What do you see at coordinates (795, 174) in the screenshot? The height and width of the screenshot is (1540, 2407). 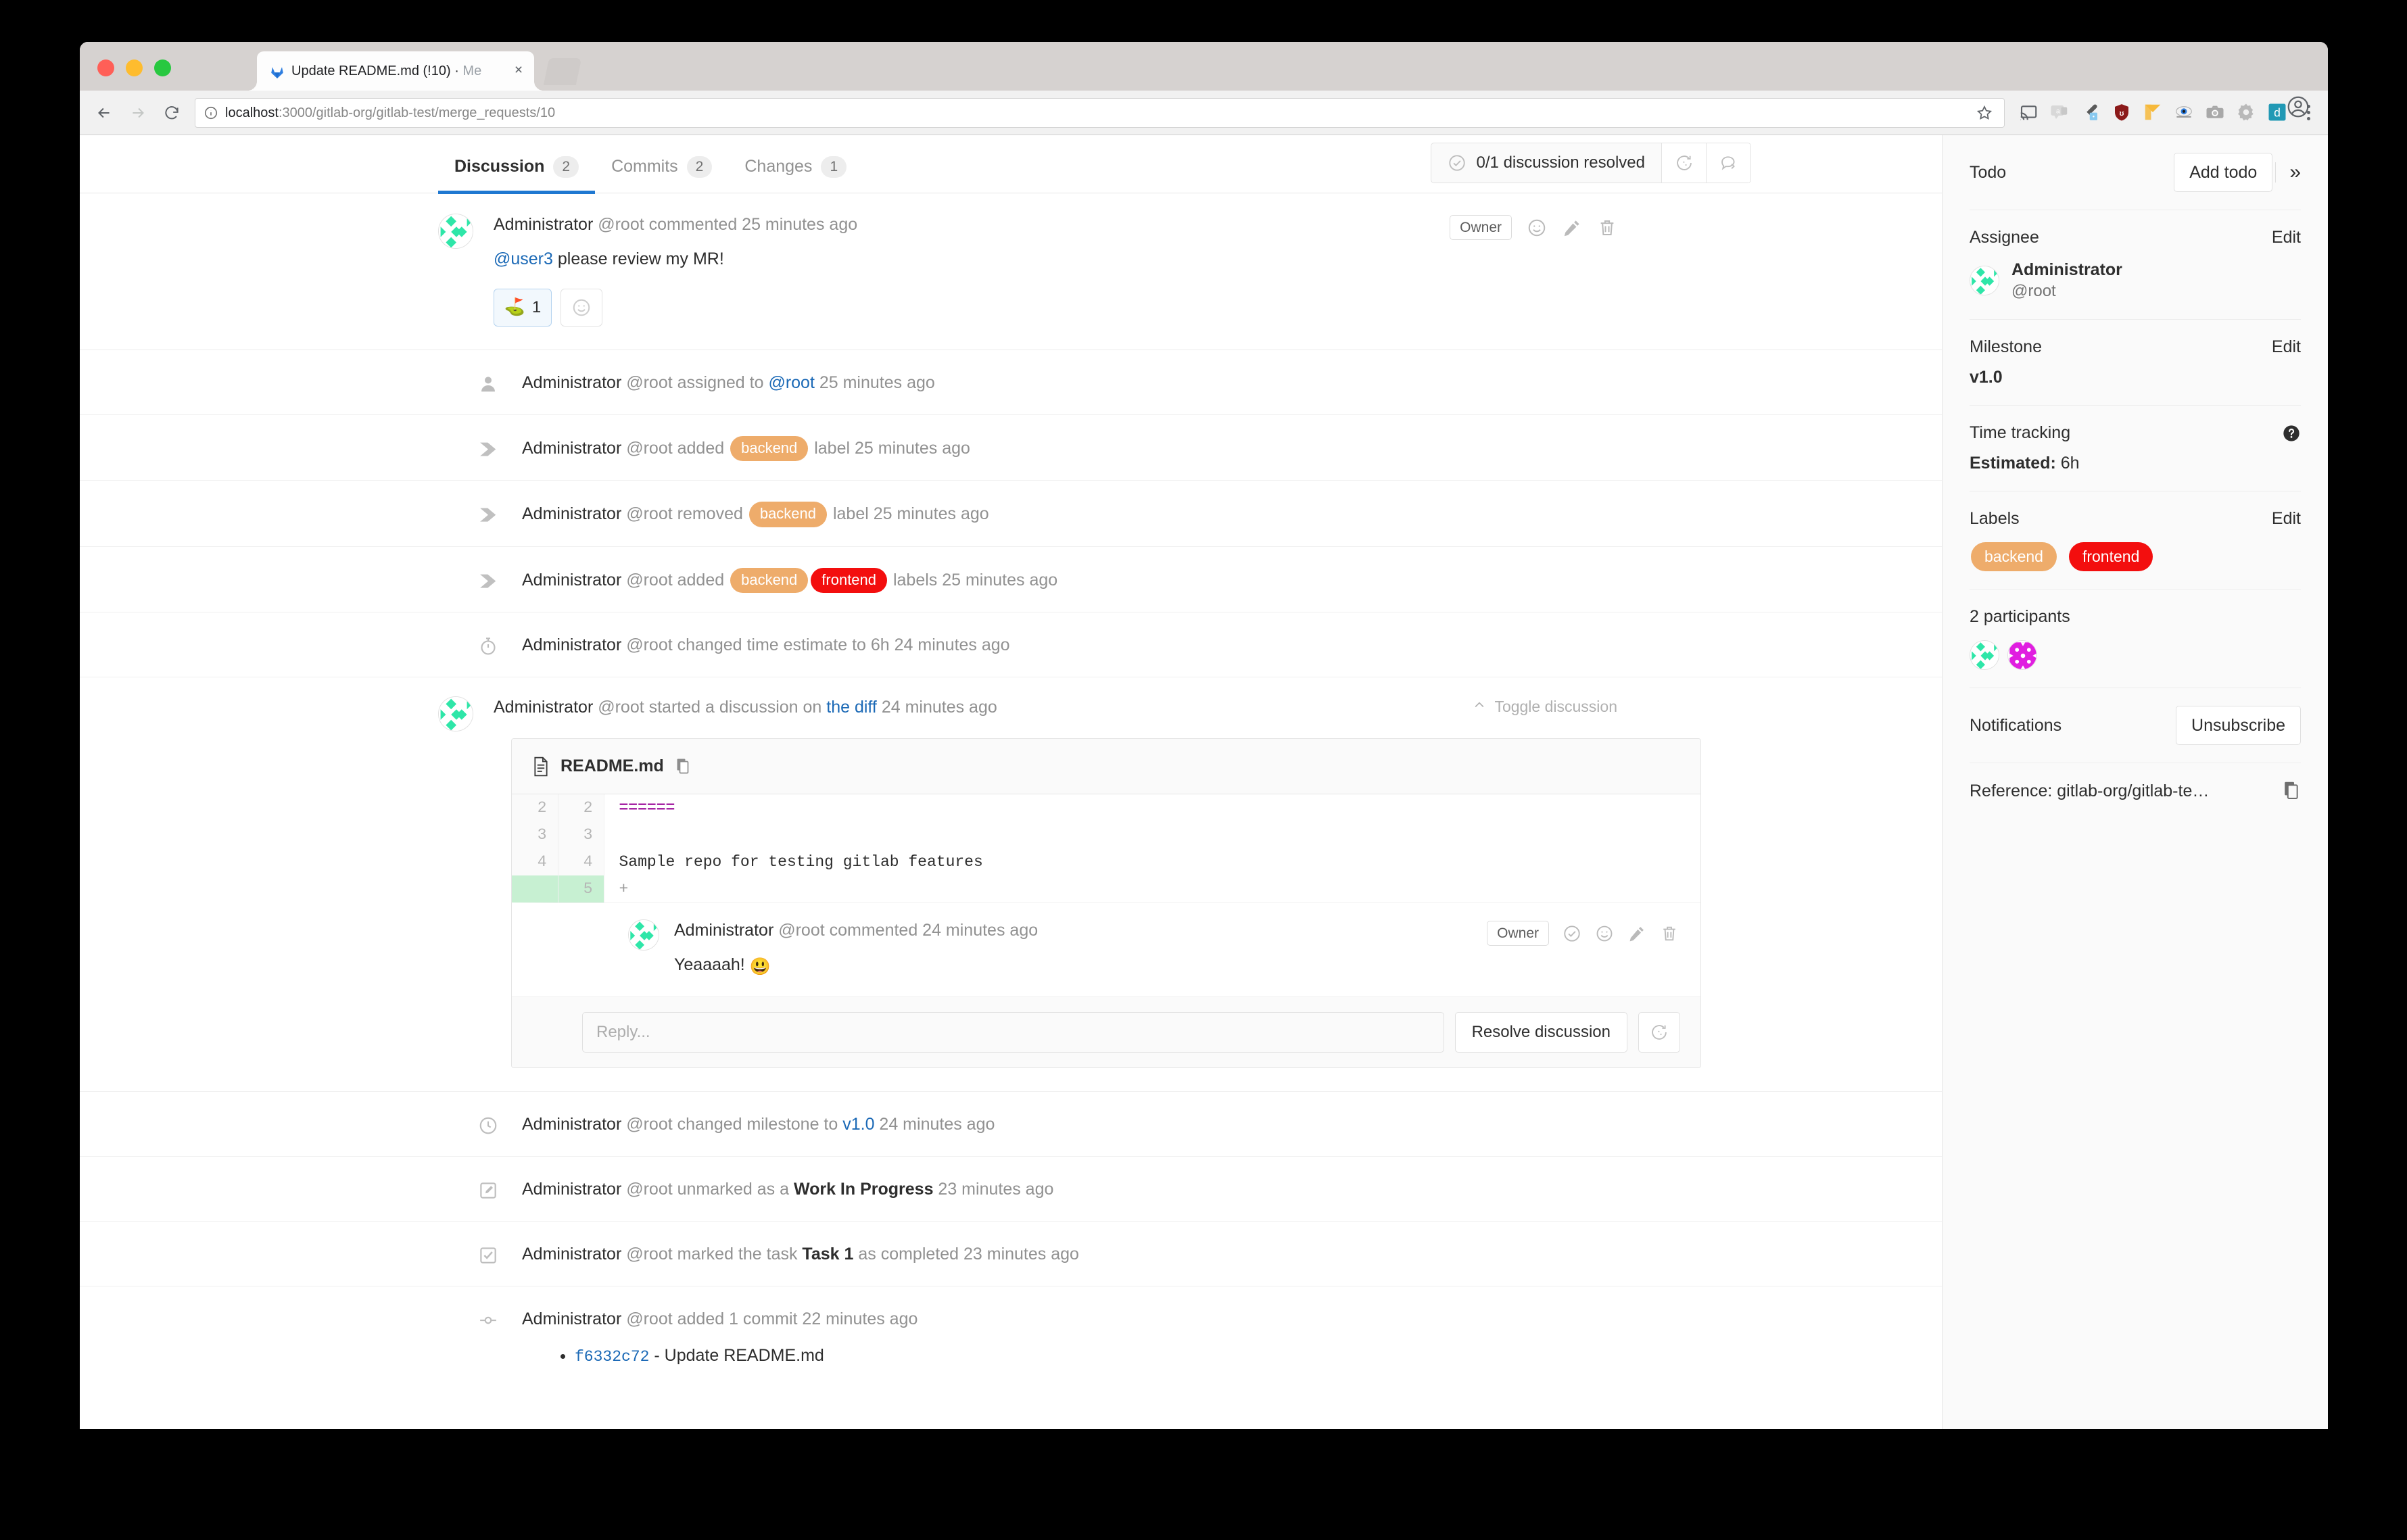 I see `tab-changes: Changes 1` at bounding box center [795, 174].